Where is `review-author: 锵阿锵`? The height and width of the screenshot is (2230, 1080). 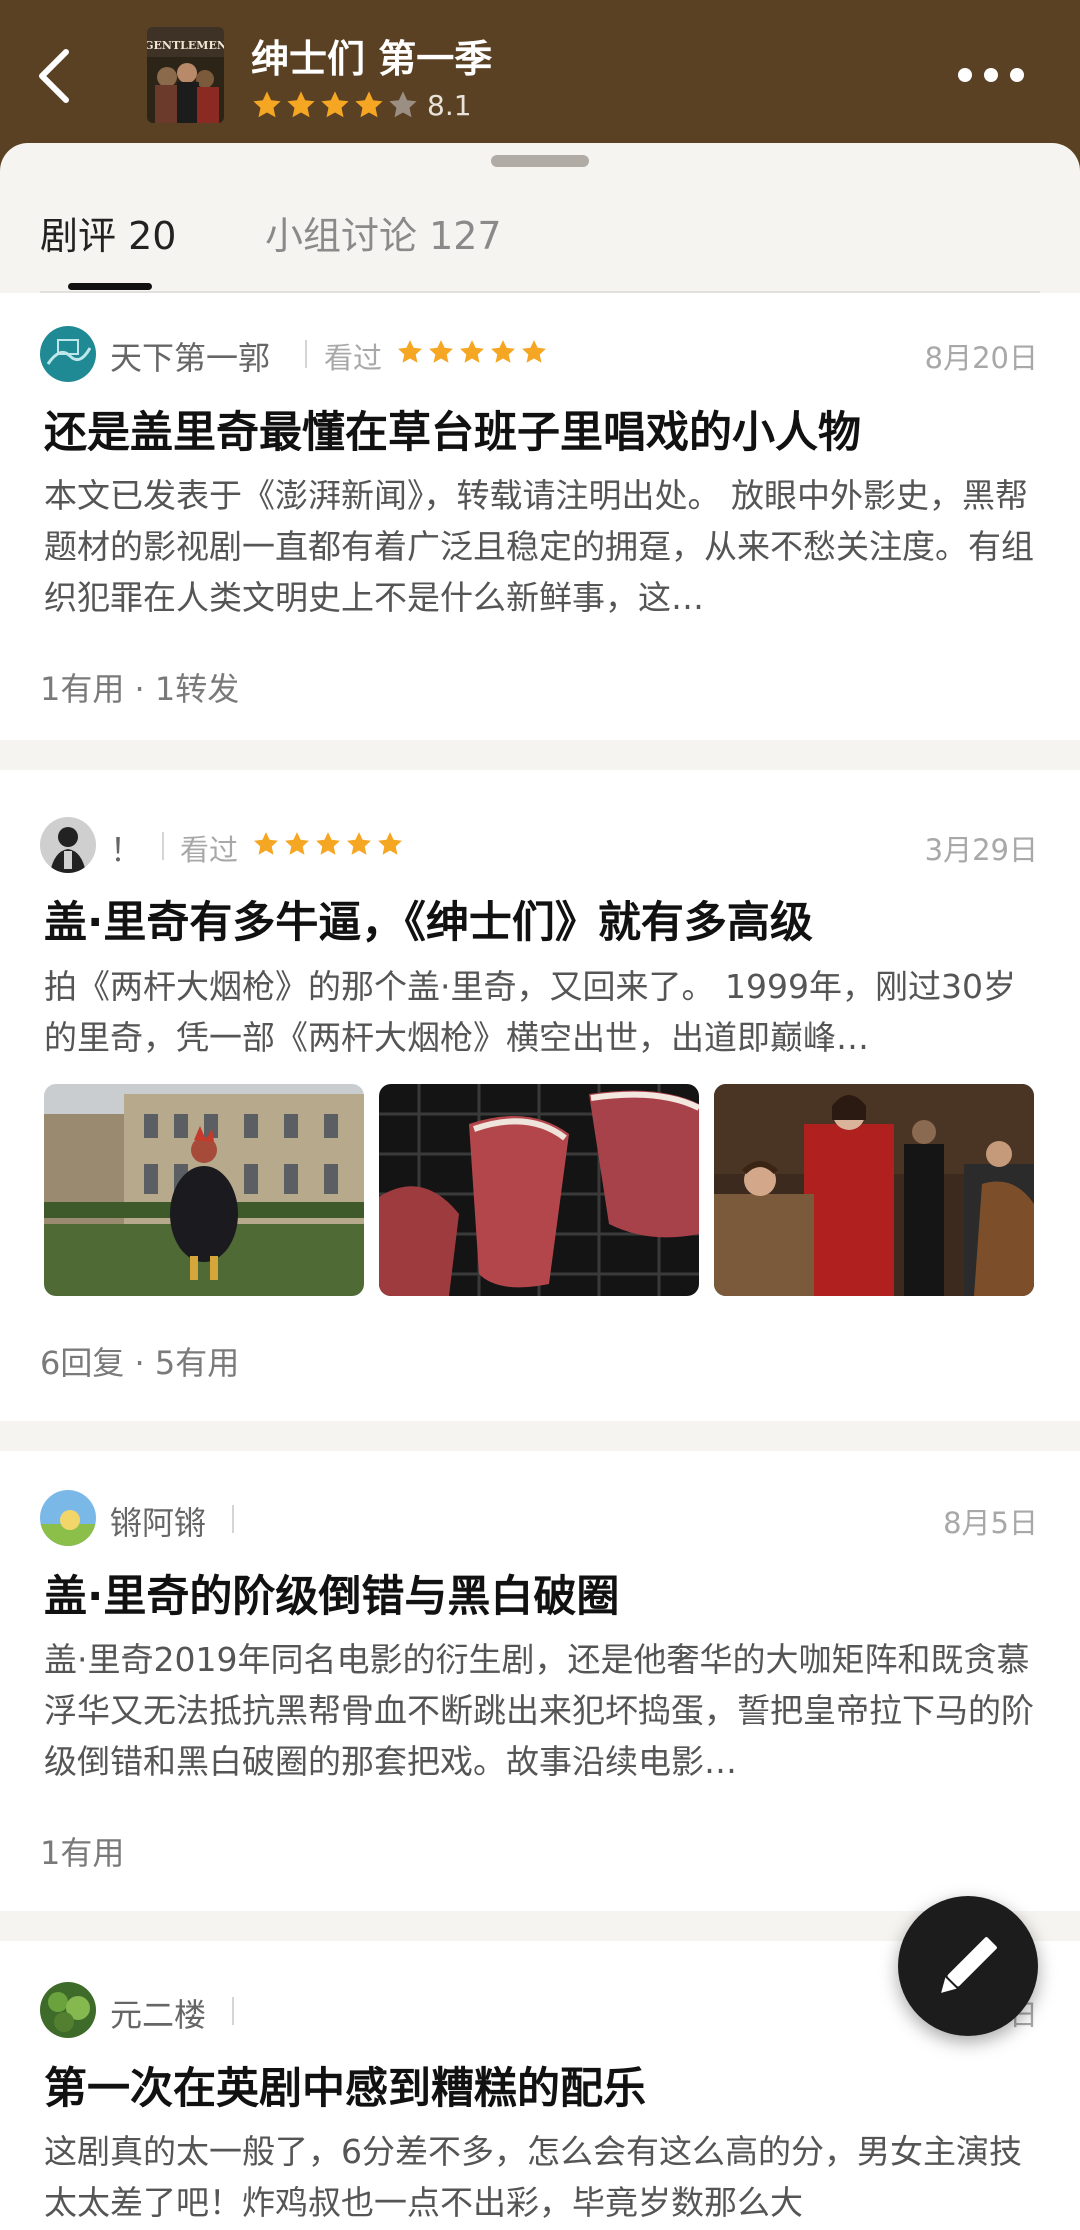
review-author: 锵阿锵 is located at coordinates (158, 1521).